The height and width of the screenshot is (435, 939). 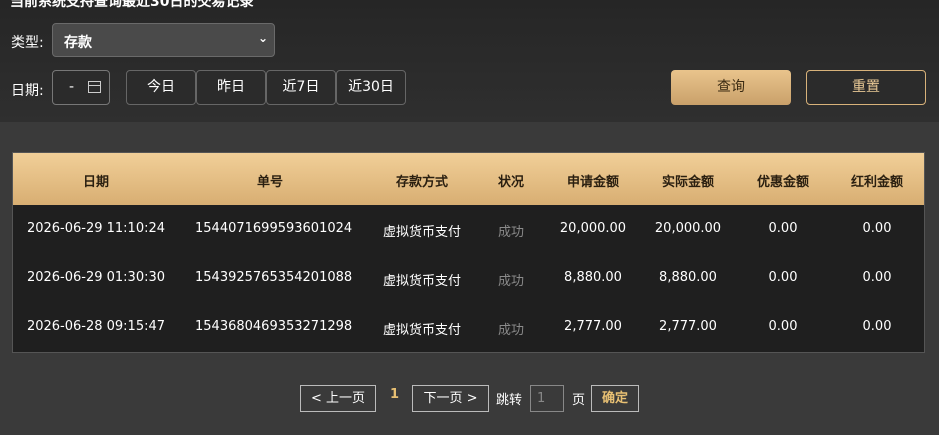 I want to click on type-select: 存款 ⌄, so click(x=163, y=40).